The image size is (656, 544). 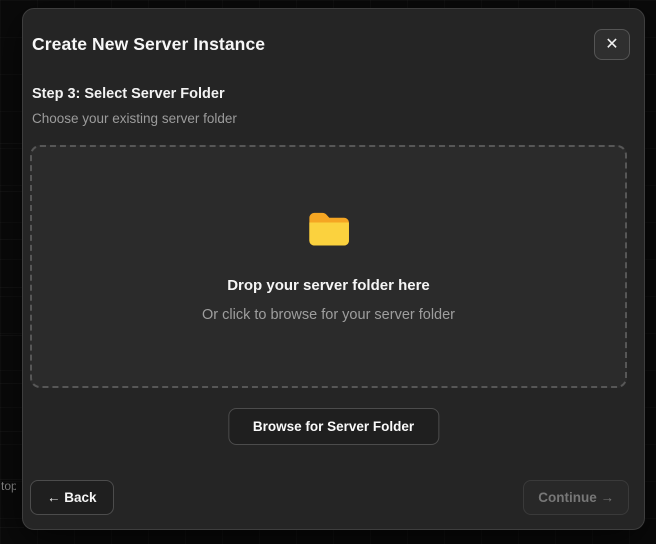 I want to click on step-subheading: Choose your existing server folder, so click(x=134, y=118).